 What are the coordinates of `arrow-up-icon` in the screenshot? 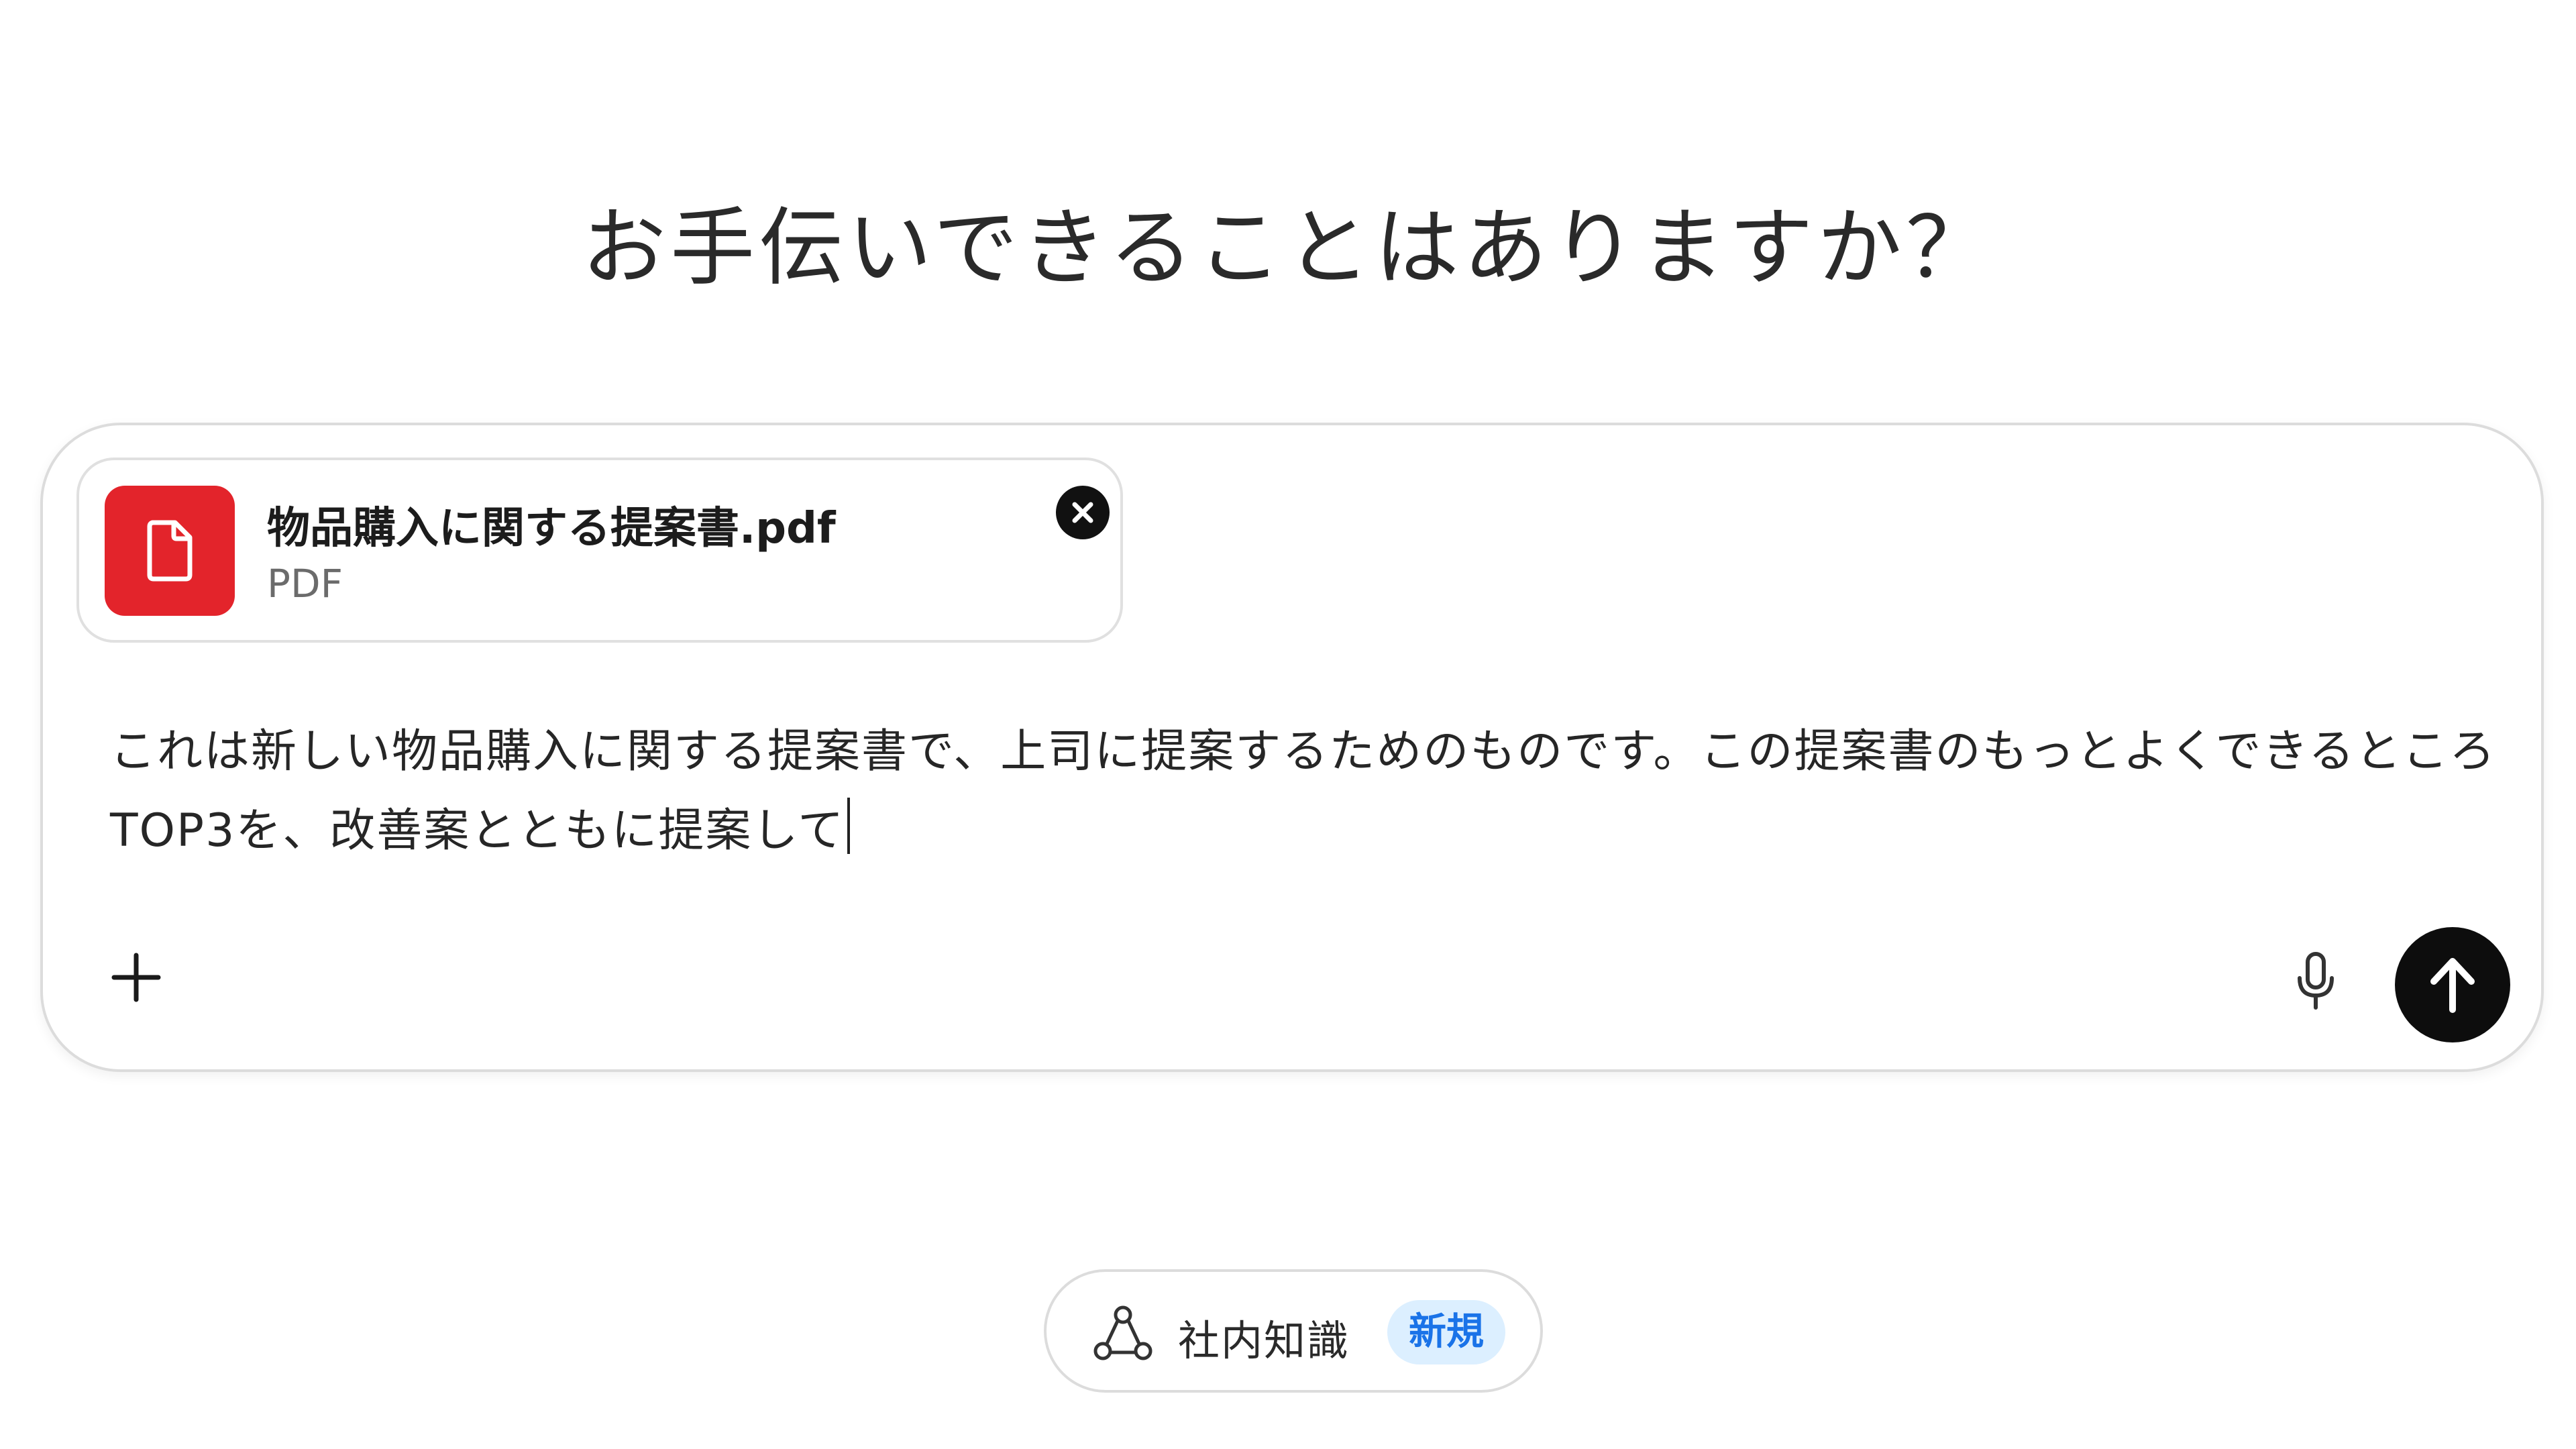 It's located at (2452, 985).